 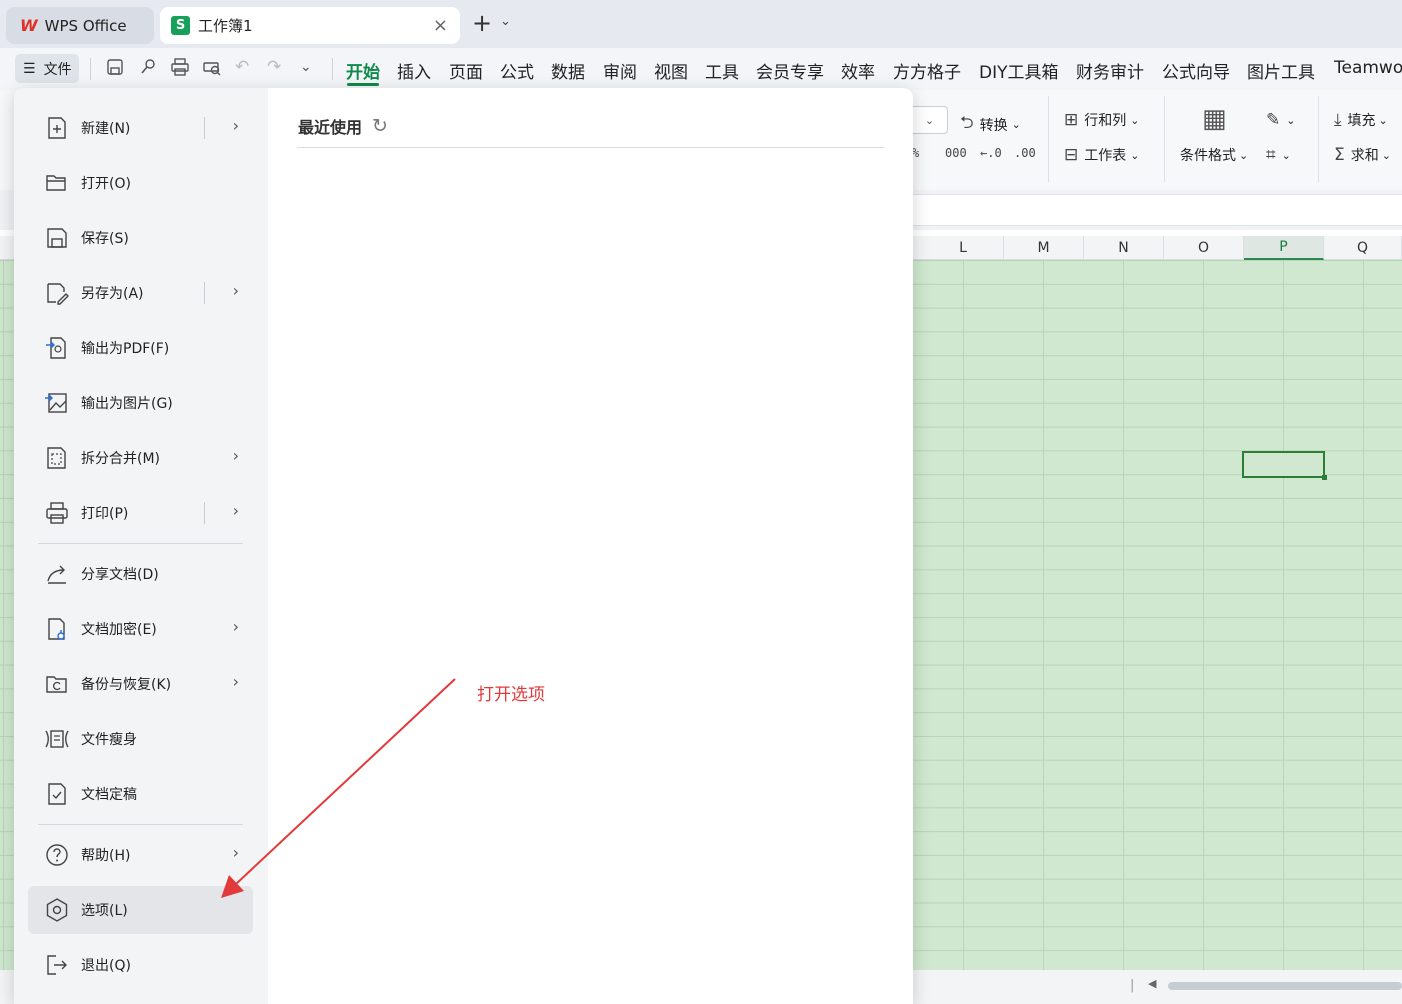 What do you see at coordinates (517, 70) in the screenshot?
I see `tab-formula: 公式` at bounding box center [517, 70].